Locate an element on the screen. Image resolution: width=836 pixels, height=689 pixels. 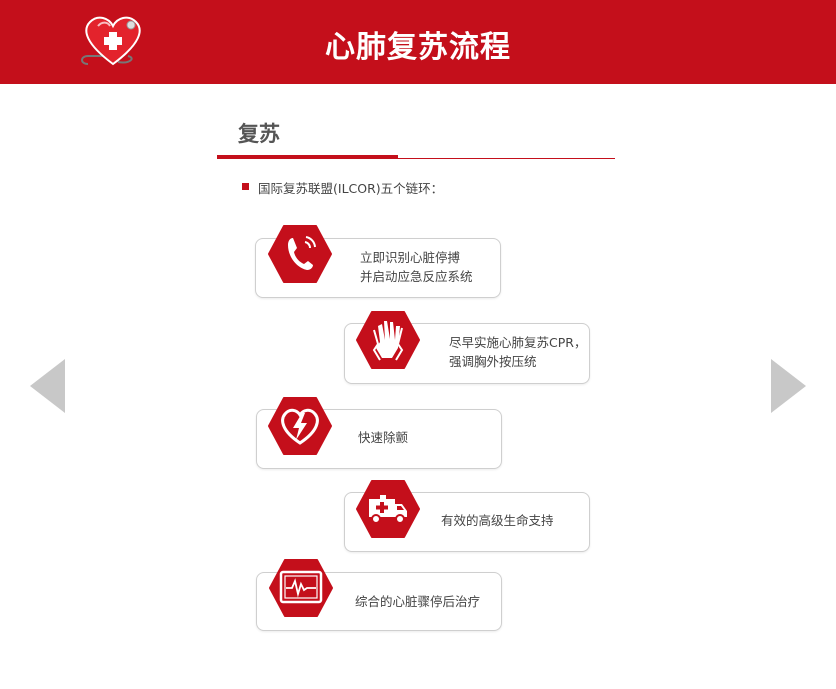
step-5-text: 综合的心脏骤停后治疗 is located at coordinates (417, 601).